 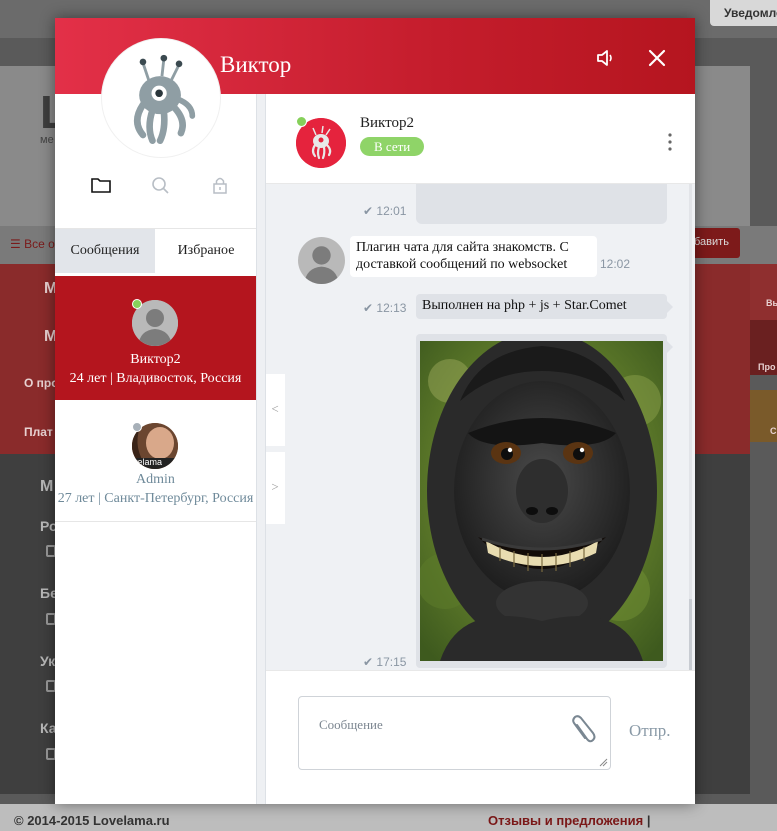 I want to click on user-avatar, so click(x=161, y=98).